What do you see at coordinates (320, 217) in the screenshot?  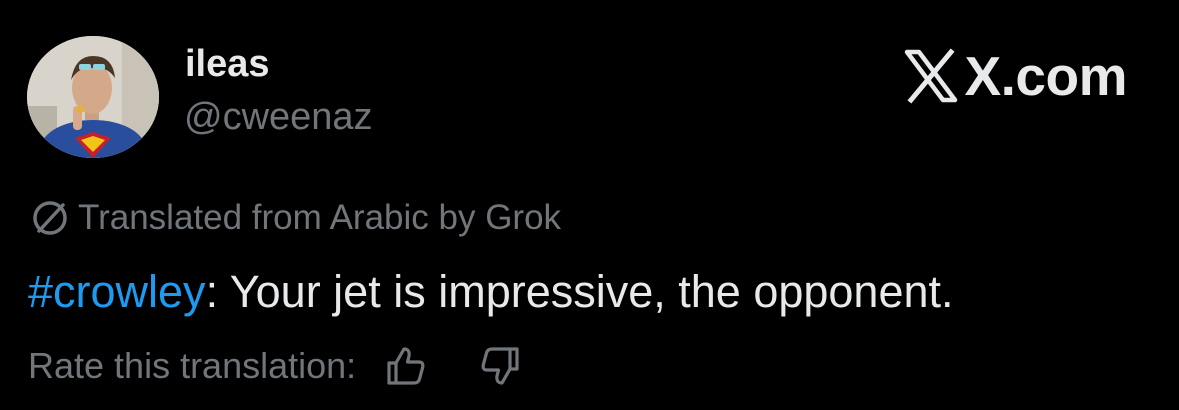 I see `translation-notice-text: Translated from Arabic by Grok` at bounding box center [320, 217].